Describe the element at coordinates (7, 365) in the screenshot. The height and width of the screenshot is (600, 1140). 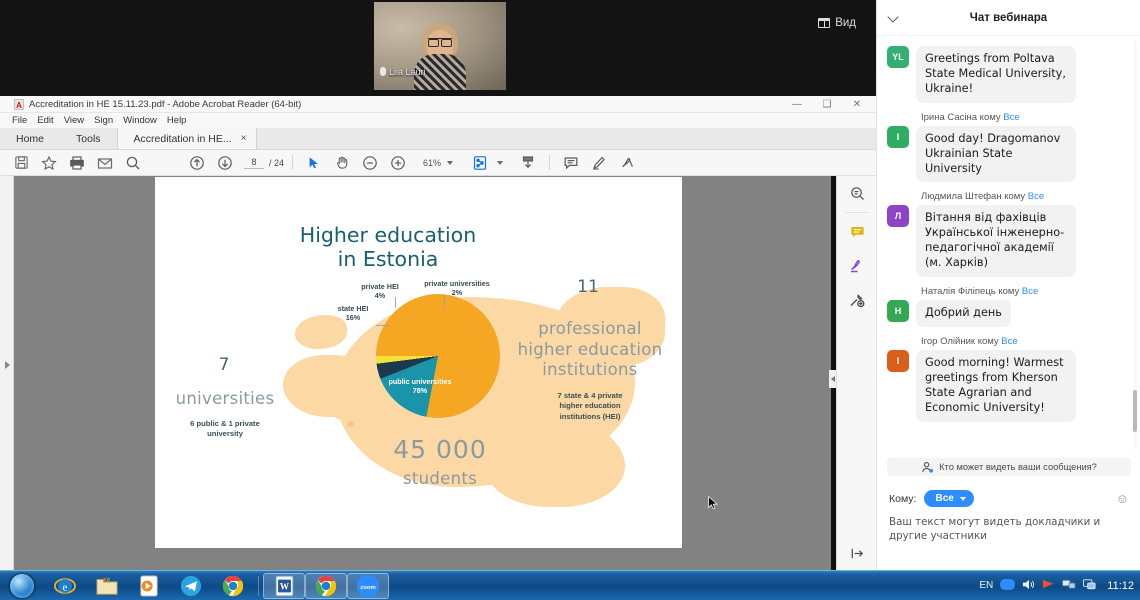
I see `expand-left-panel-icon` at that location.